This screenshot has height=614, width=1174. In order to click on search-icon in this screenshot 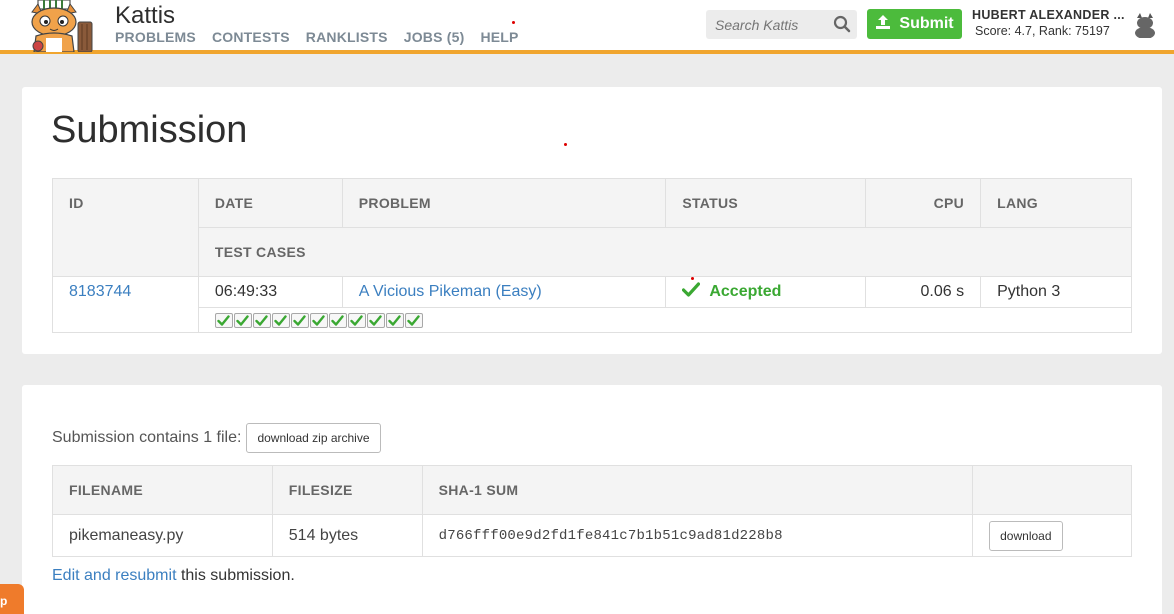, I will do `click(842, 24)`.